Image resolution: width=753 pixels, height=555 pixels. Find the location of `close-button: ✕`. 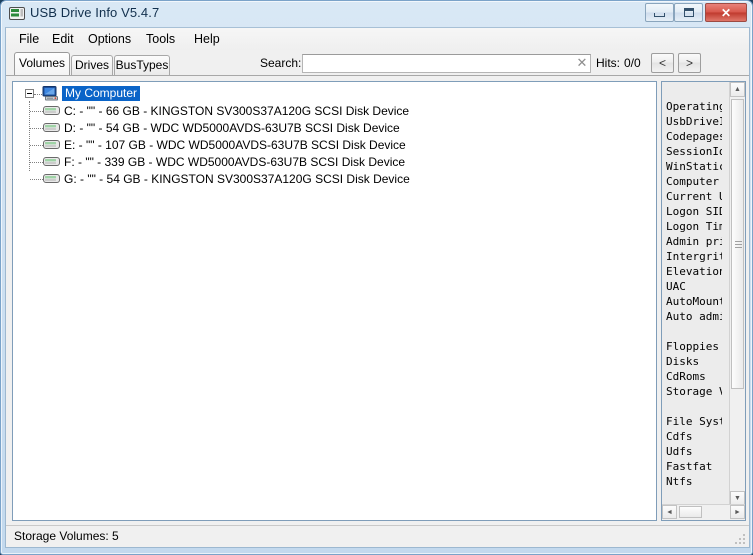

close-button: ✕ is located at coordinates (726, 12).